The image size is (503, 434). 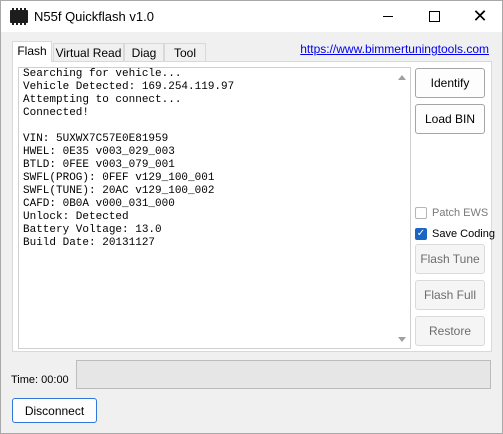 I want to click on console-line: Connected!, so click(x=56, y=113).